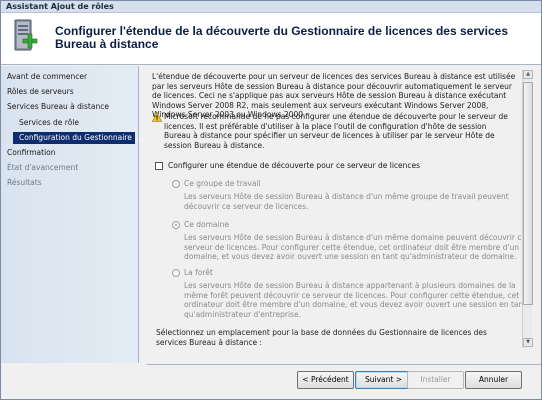 This screenshot has height=400, width=542. I want to click on radio-forest-label: La forêt, so click(198, 272).